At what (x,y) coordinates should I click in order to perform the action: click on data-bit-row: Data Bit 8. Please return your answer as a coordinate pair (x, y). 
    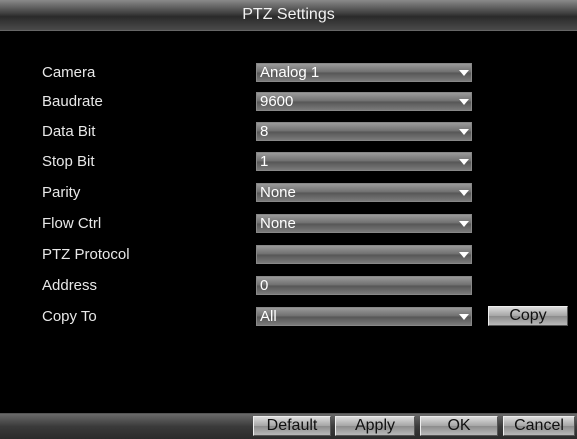
    Looking at the image, I should click on (288, 133).